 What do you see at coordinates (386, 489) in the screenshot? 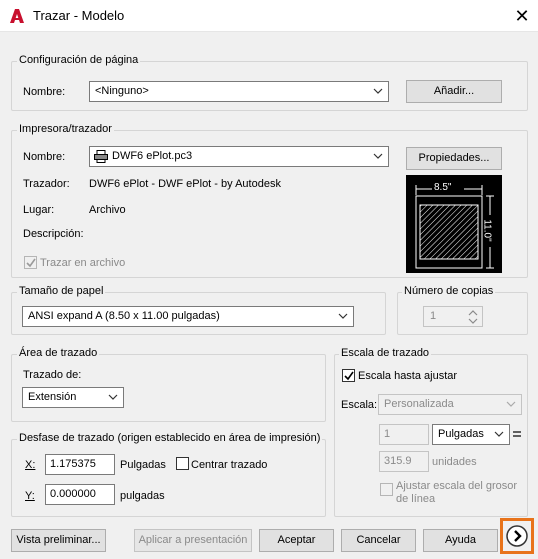
I see `scale-lineweights-checkbox` at bounding box center [386, 489].